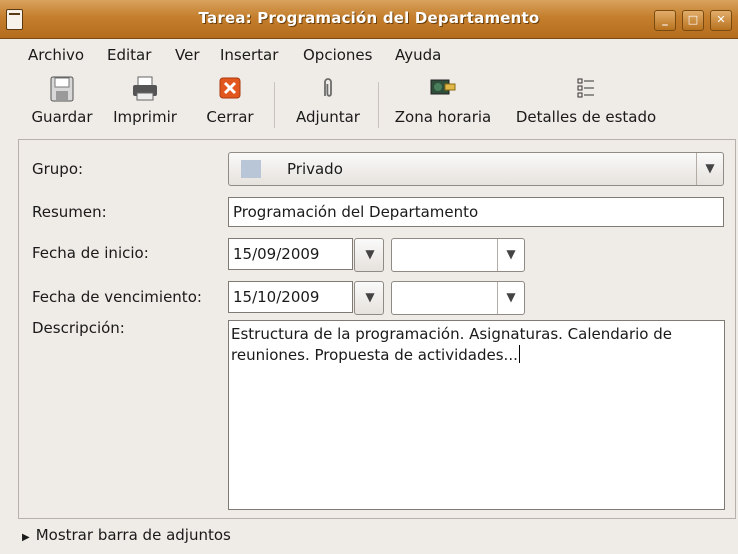  I want to click on attach-button: Adjuntar, so click(328, 101).